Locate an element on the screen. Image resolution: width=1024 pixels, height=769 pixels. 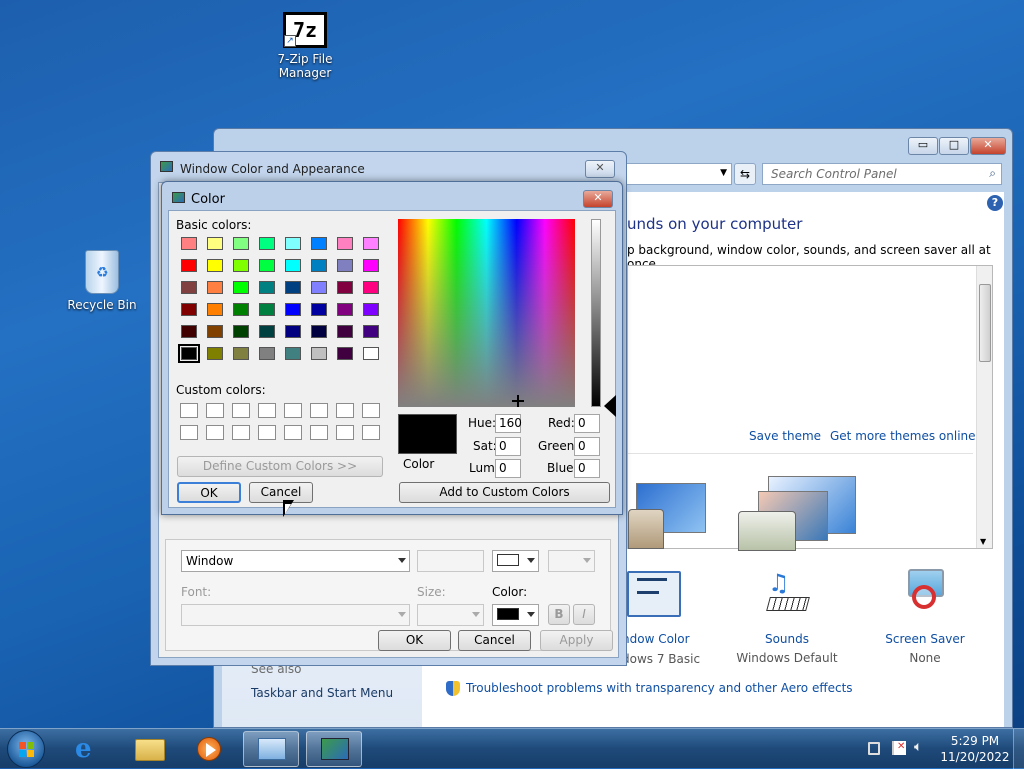
address-bar: ▼ is located at coordinates (677, 174).